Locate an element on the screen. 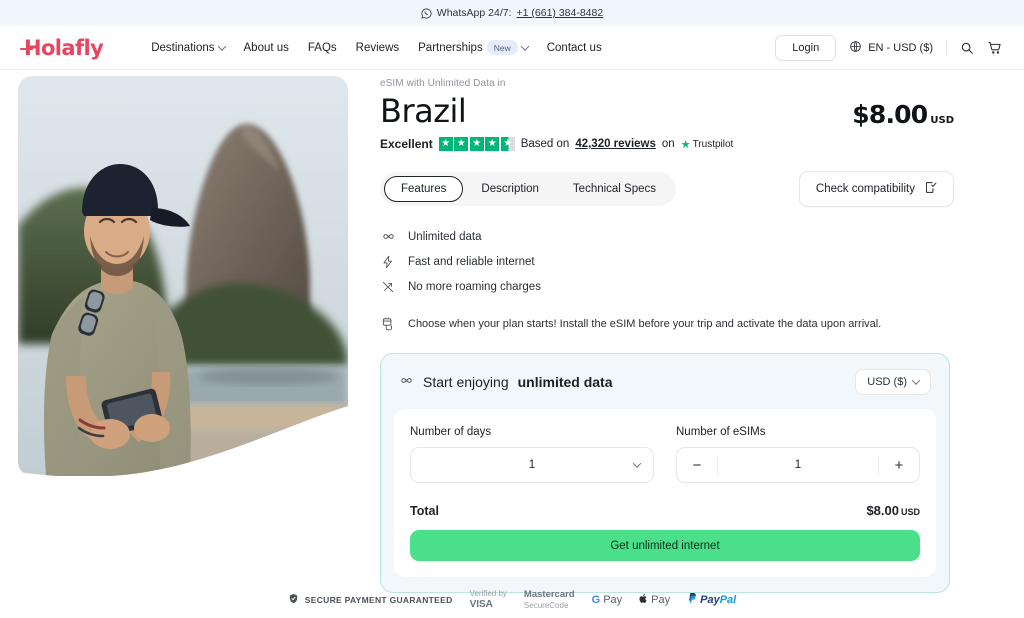 The height and width of the screenshot is (618, 1024). check-compatibility-button: Check compatibility is located at coordinates (876, 189).